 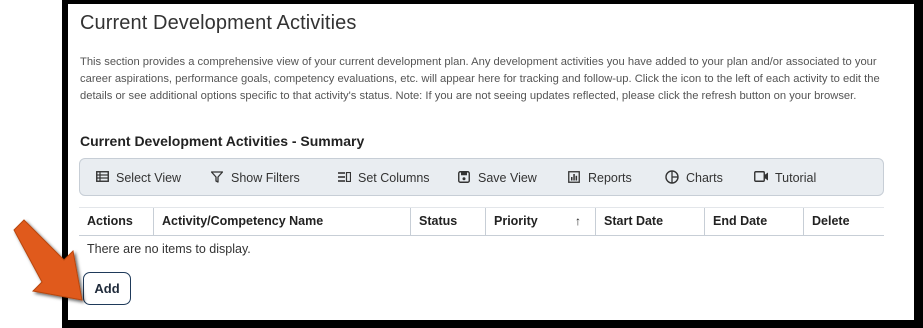 I want to click on set-columns-label: Set Columns, so click(x=394, y=178).